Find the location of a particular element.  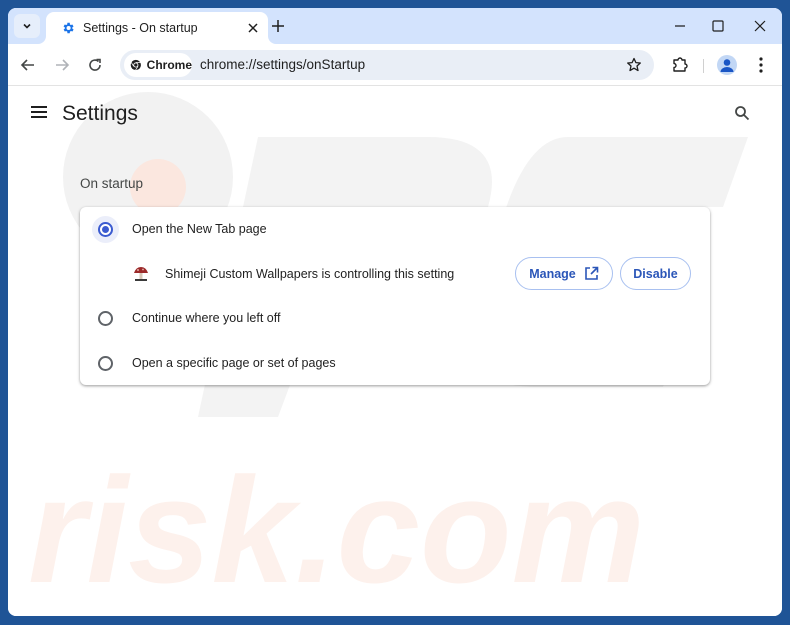

option-label: Open a specific page or set of pages is located at coordinates (234, 363).